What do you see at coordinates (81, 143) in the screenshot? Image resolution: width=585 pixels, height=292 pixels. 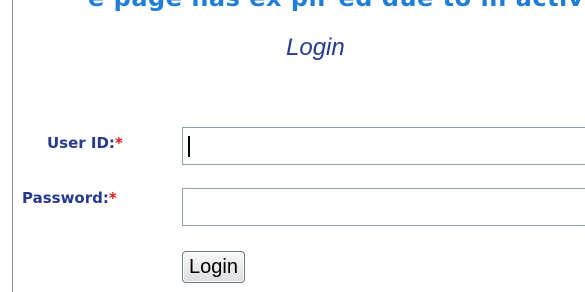 I see `user-id-label-text: User ID:` at bounding box center [81, 143].